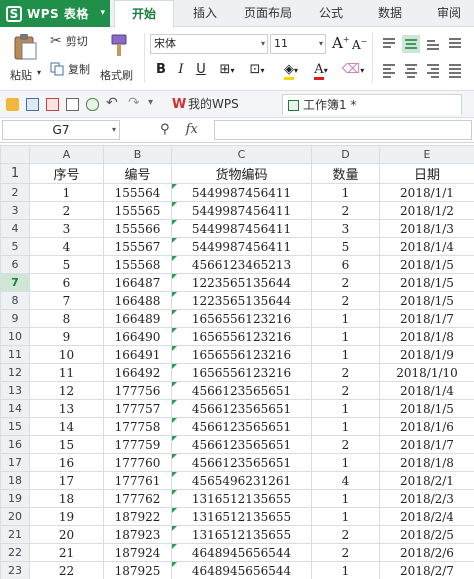  Describe the element at coordinates (15, 173) in the screenshot. I see `row-header: 1` at that location.